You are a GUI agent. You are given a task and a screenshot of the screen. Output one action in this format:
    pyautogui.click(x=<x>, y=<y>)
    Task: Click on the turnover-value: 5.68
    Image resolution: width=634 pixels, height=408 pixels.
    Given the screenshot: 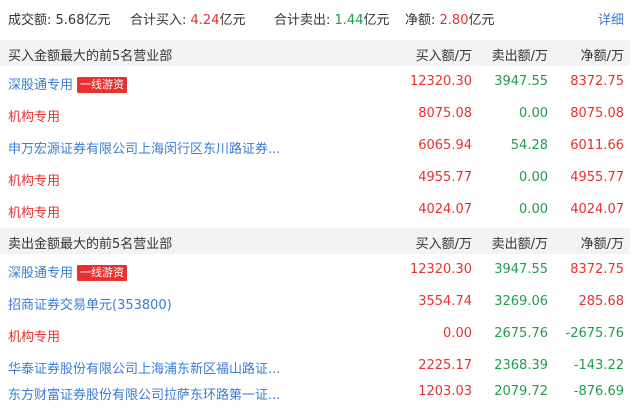 What is the action you would take?
    pyautogui.click(x=70, y=20)
    